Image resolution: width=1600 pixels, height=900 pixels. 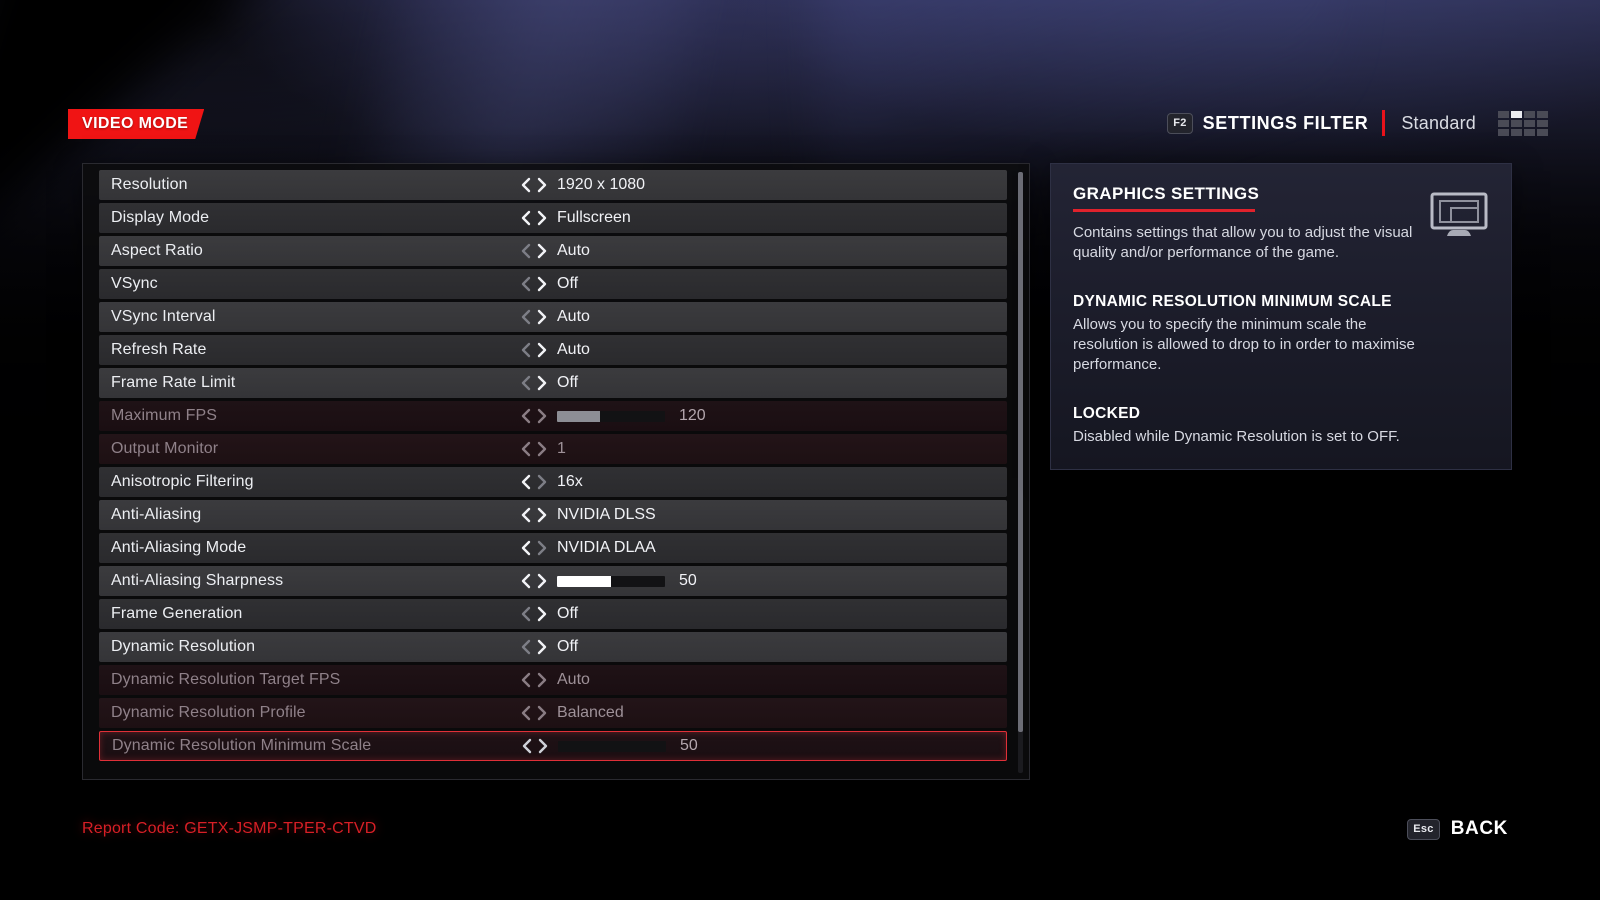 I want to click on setting-row: Dynamic Resolution Minimum Scale 50, so click(x=553, y=746).